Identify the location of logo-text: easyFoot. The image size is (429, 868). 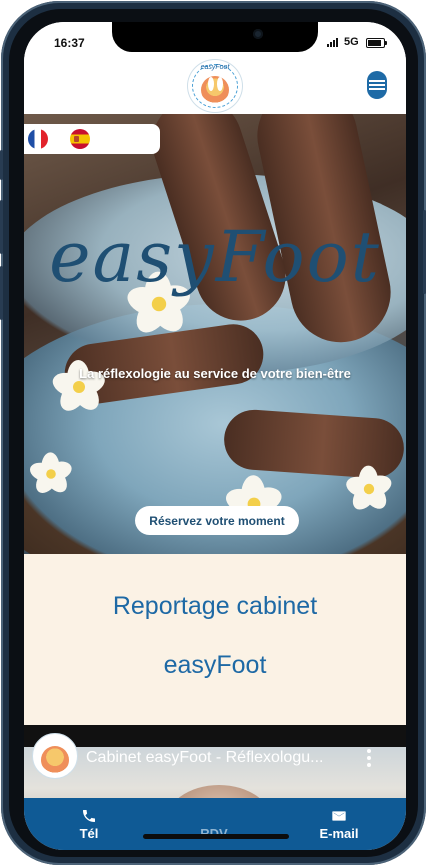
(215, 67).